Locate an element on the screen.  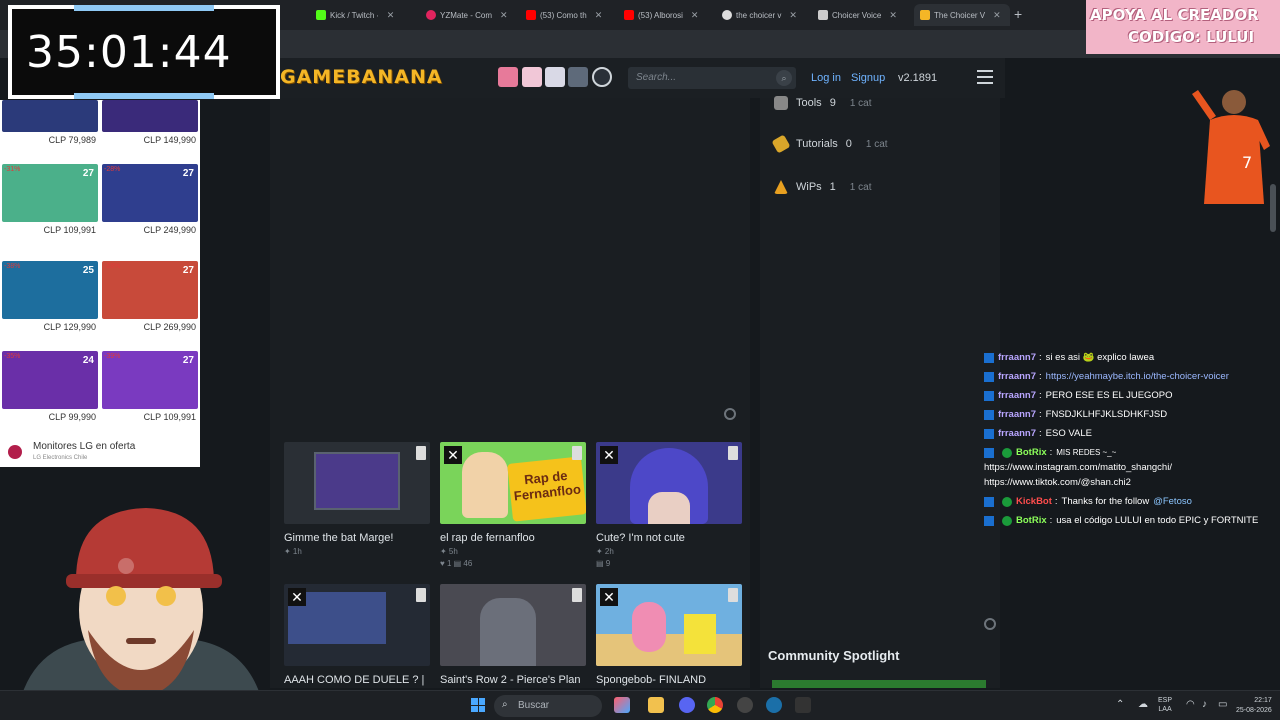
obs-icon is located at coordinates (745, 705).